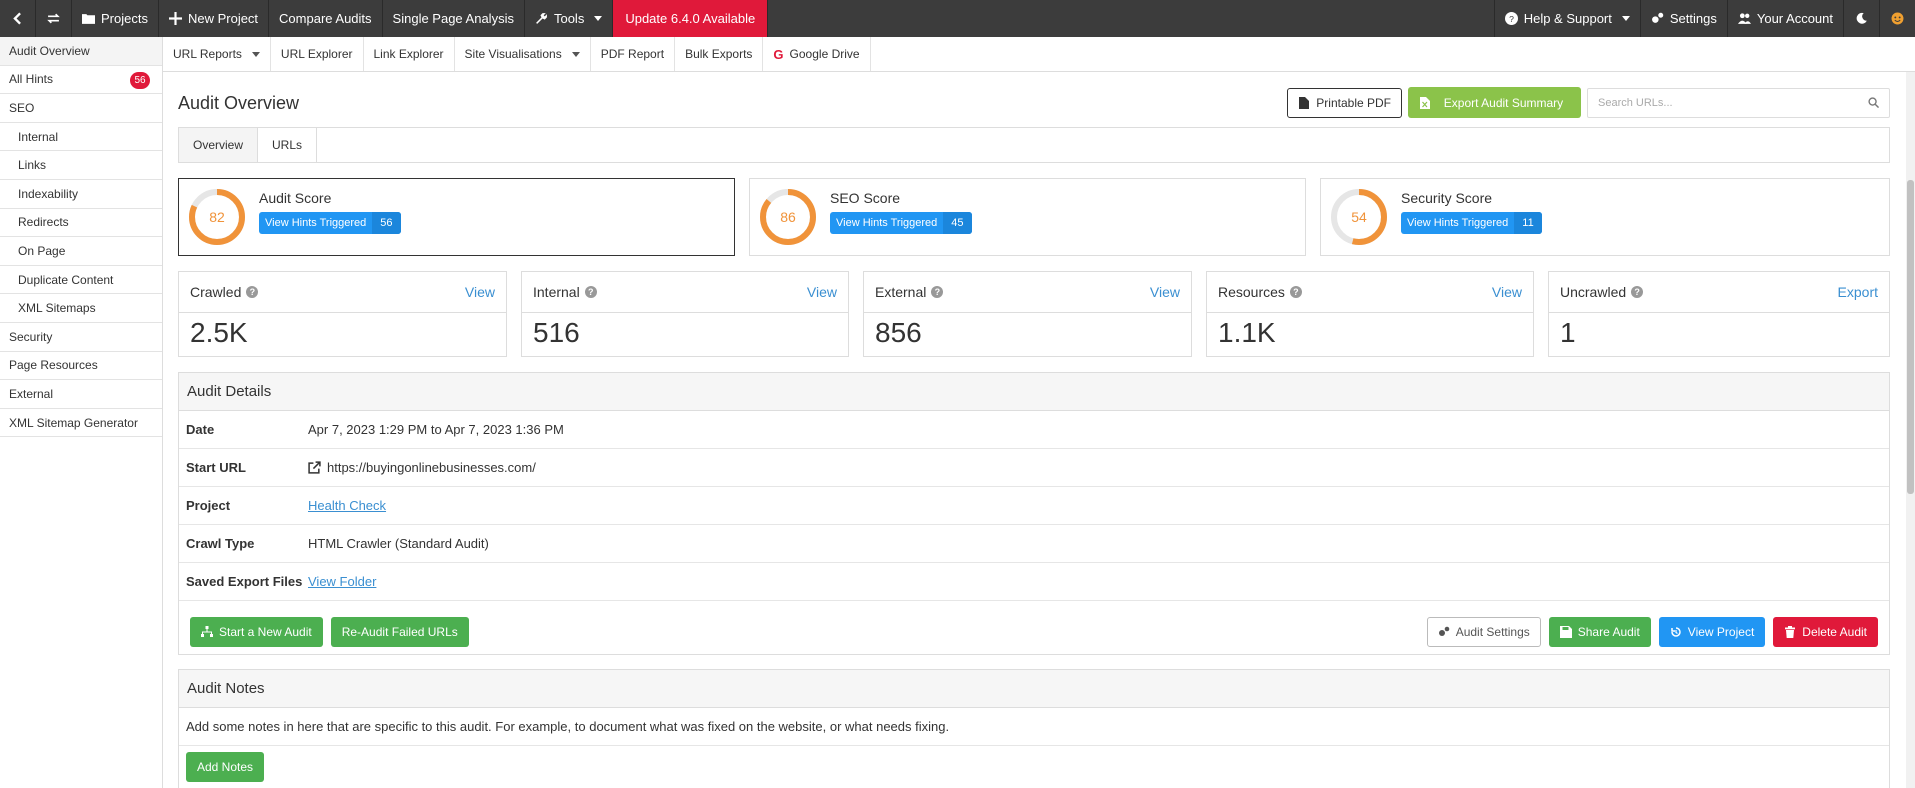 This screenshot has height=788, width=1915. I want to click on question-circle-icon: ?, so click(1511, 18).